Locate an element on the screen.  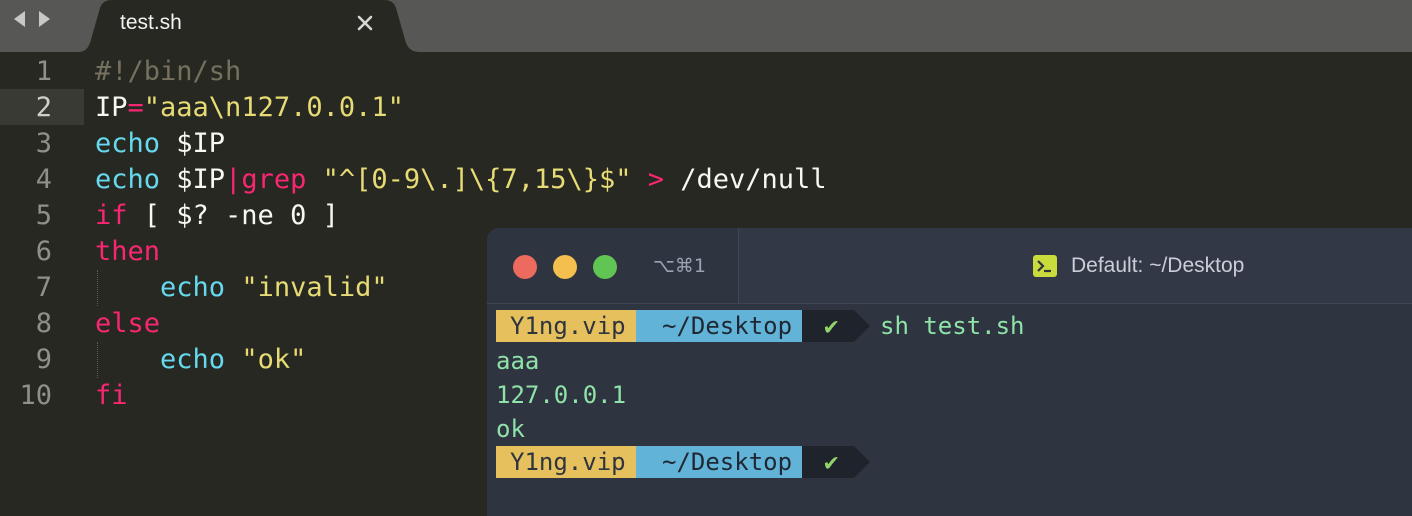
code-line: fi is located at coordinates (111, 396).